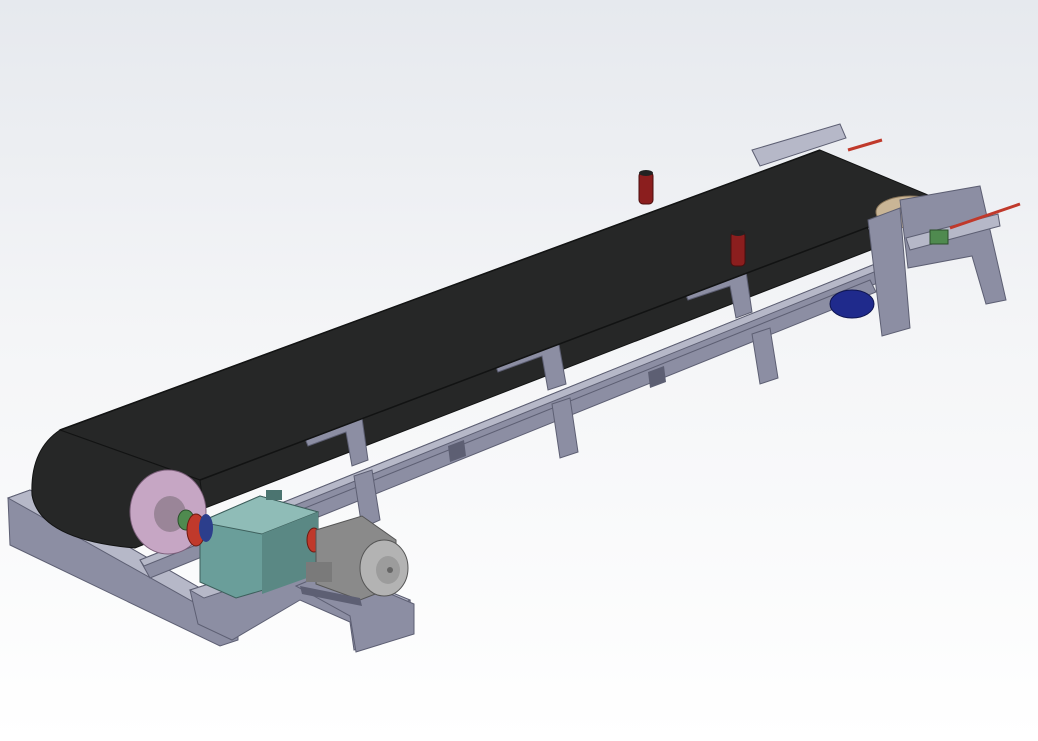 This screenshot has width=1038, height=741. I want to click on snub-idler, so click(852, 304).